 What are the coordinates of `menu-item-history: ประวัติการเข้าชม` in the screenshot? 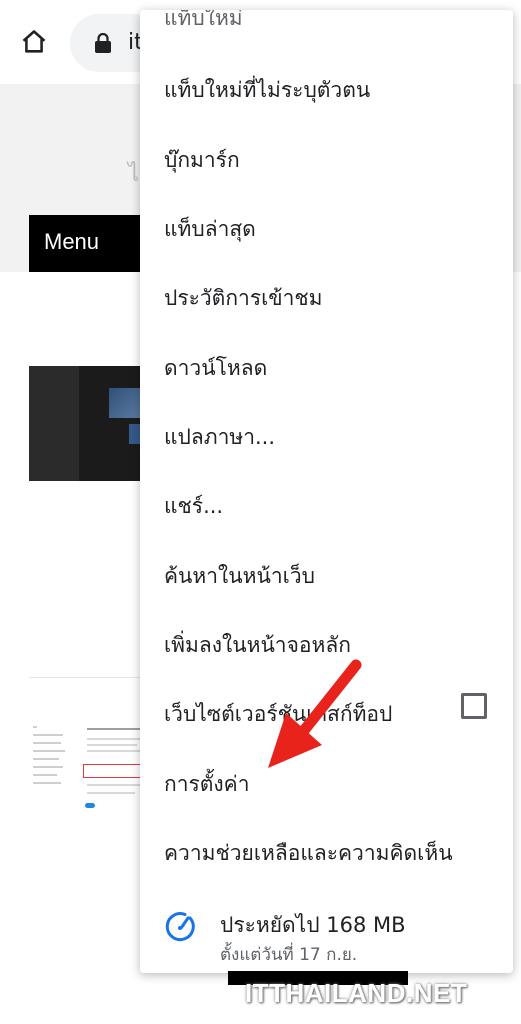 It's located at (243, 298).